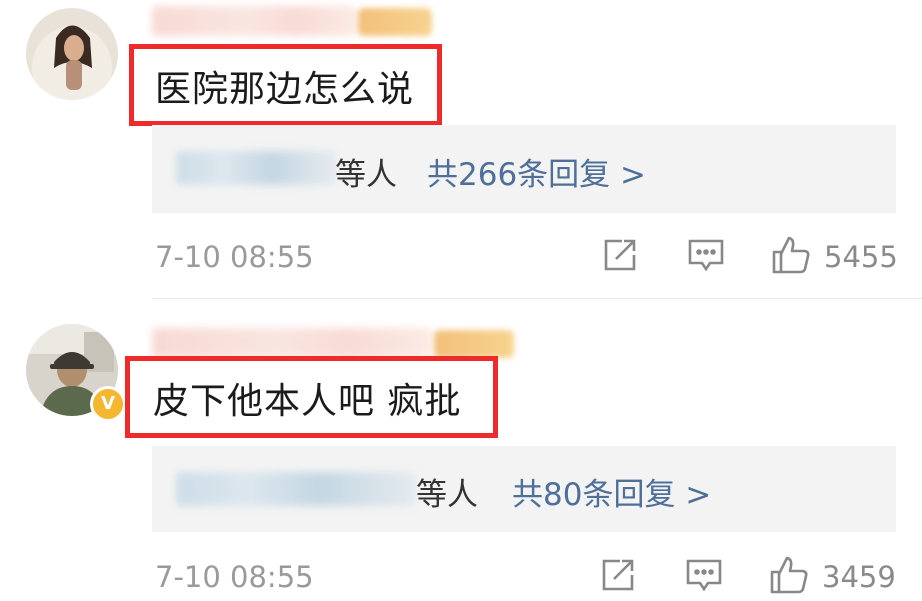  I want to click on like-count: 3459, so click(859, 577).